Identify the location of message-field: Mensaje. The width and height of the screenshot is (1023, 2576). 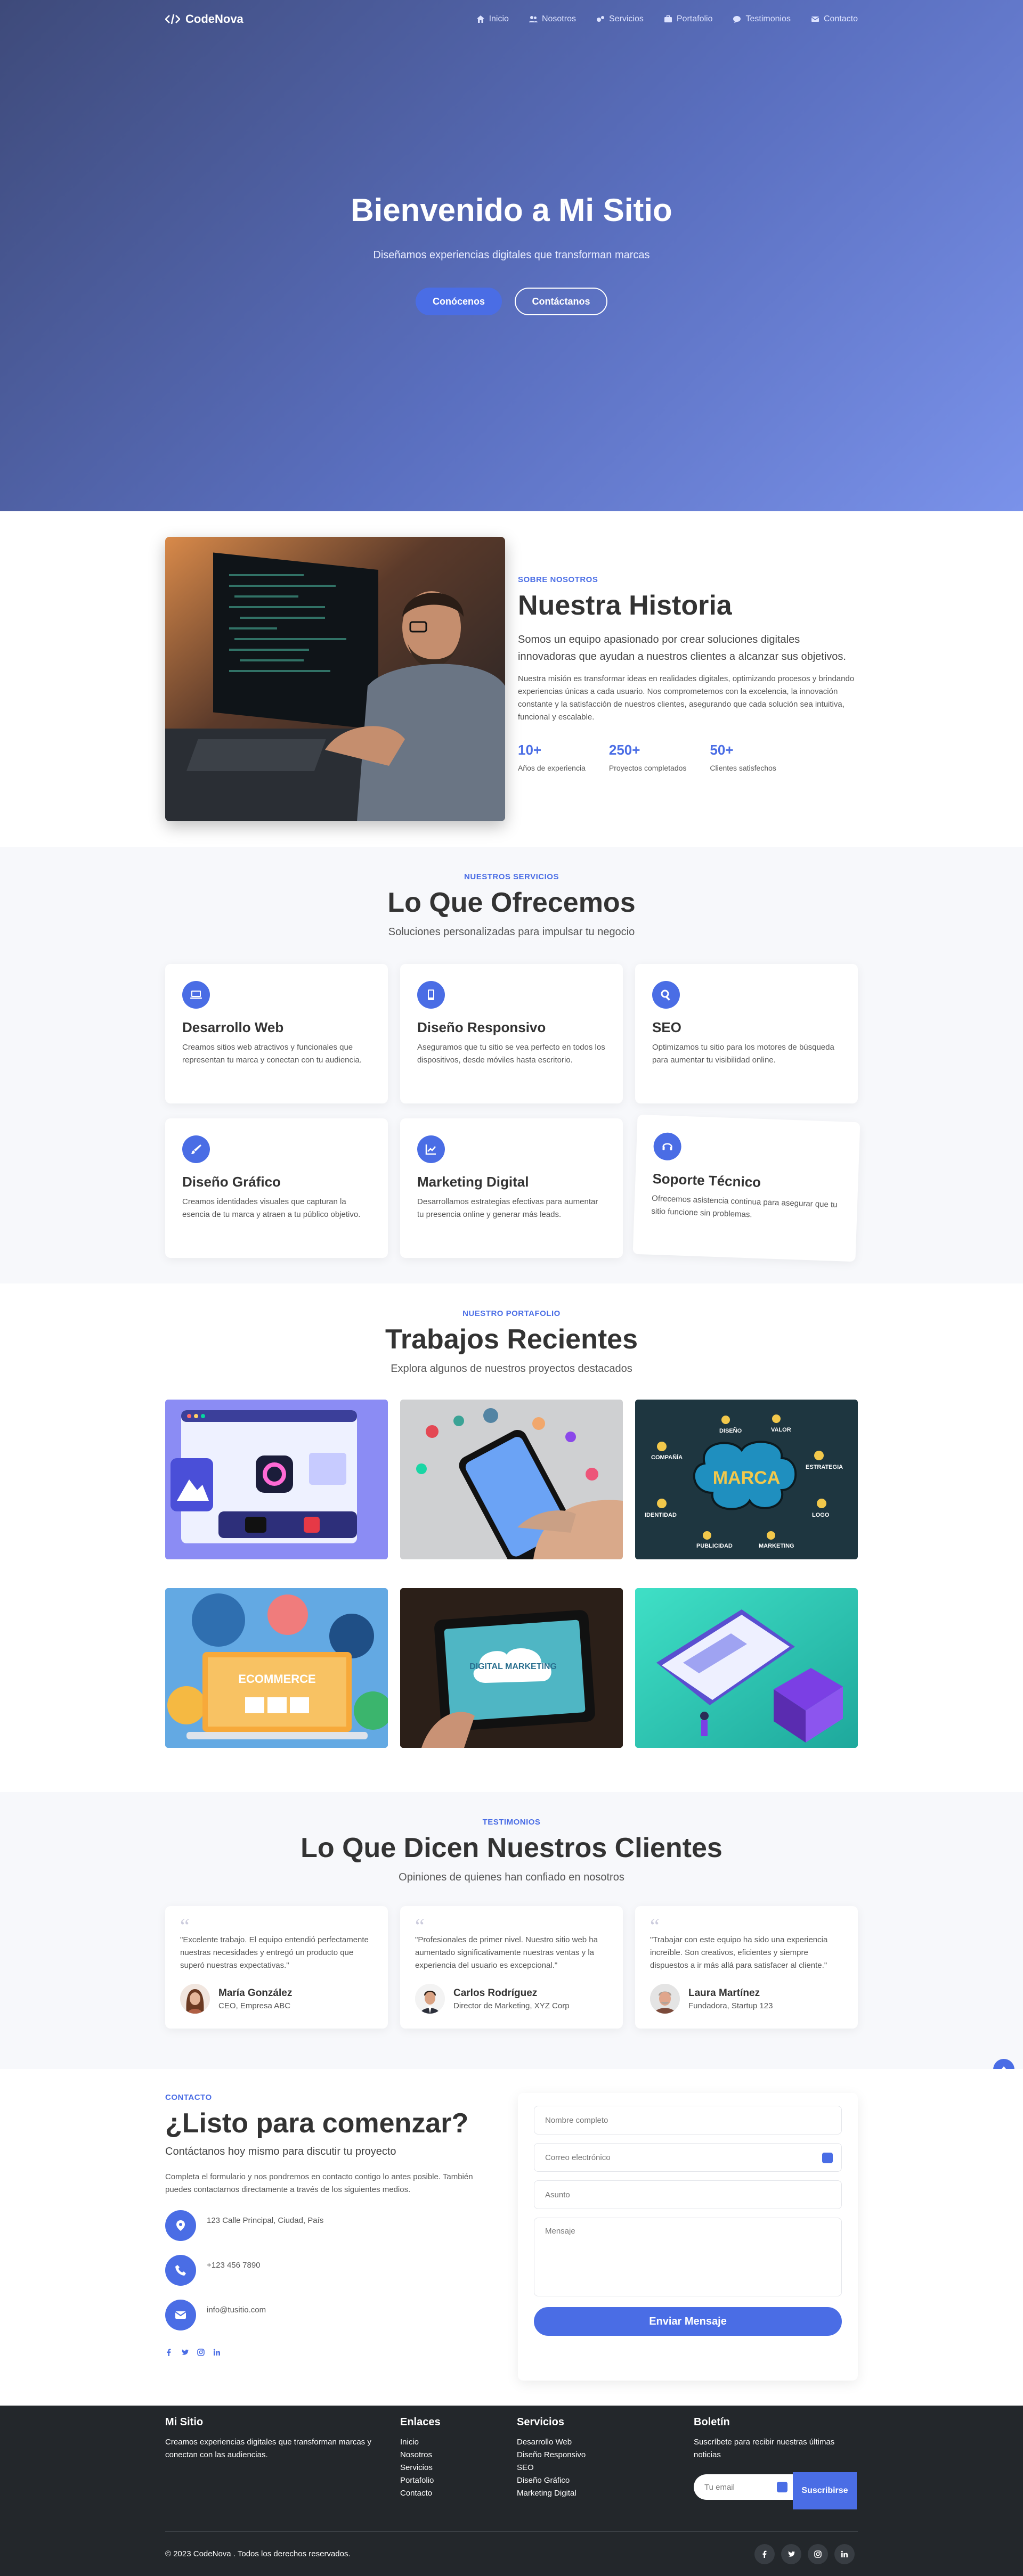
(688, 2257).